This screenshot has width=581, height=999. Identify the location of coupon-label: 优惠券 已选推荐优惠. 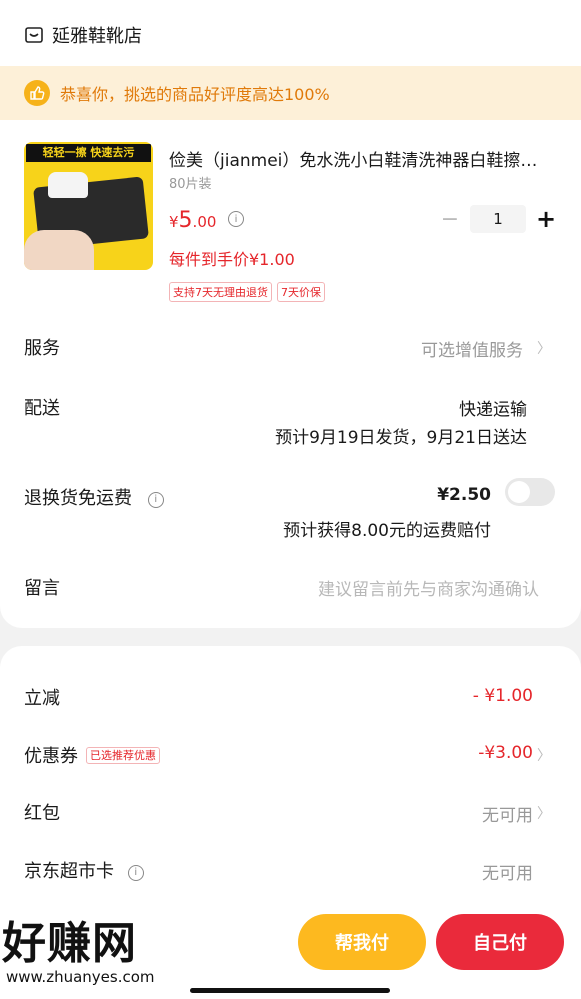
(92, 755).